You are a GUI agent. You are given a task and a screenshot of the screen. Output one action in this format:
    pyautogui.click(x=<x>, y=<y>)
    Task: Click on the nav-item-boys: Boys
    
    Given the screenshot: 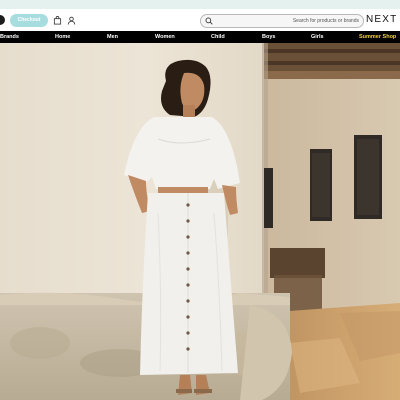 What is the action you would take?
    pyautogui.click(x=268, y=37)
    